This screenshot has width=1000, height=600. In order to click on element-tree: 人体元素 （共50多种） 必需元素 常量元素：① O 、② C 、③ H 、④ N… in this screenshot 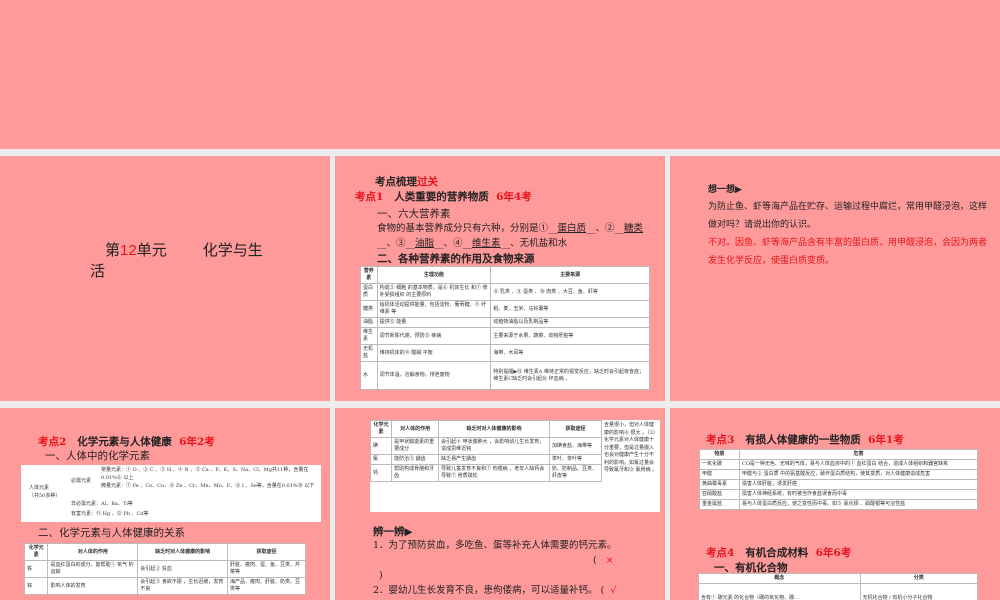, I will do `click(171, 493)`.